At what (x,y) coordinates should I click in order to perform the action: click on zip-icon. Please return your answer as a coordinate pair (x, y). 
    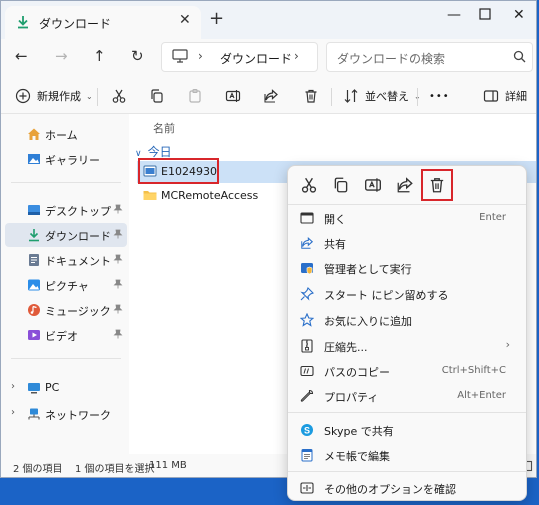
    Looking at the image, I should click on (307, 346).